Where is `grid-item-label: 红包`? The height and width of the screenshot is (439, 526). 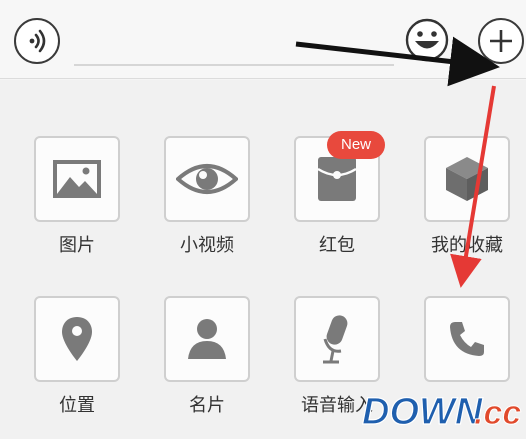
grid-item-label: 红包 is located at coordinates (337, 245).